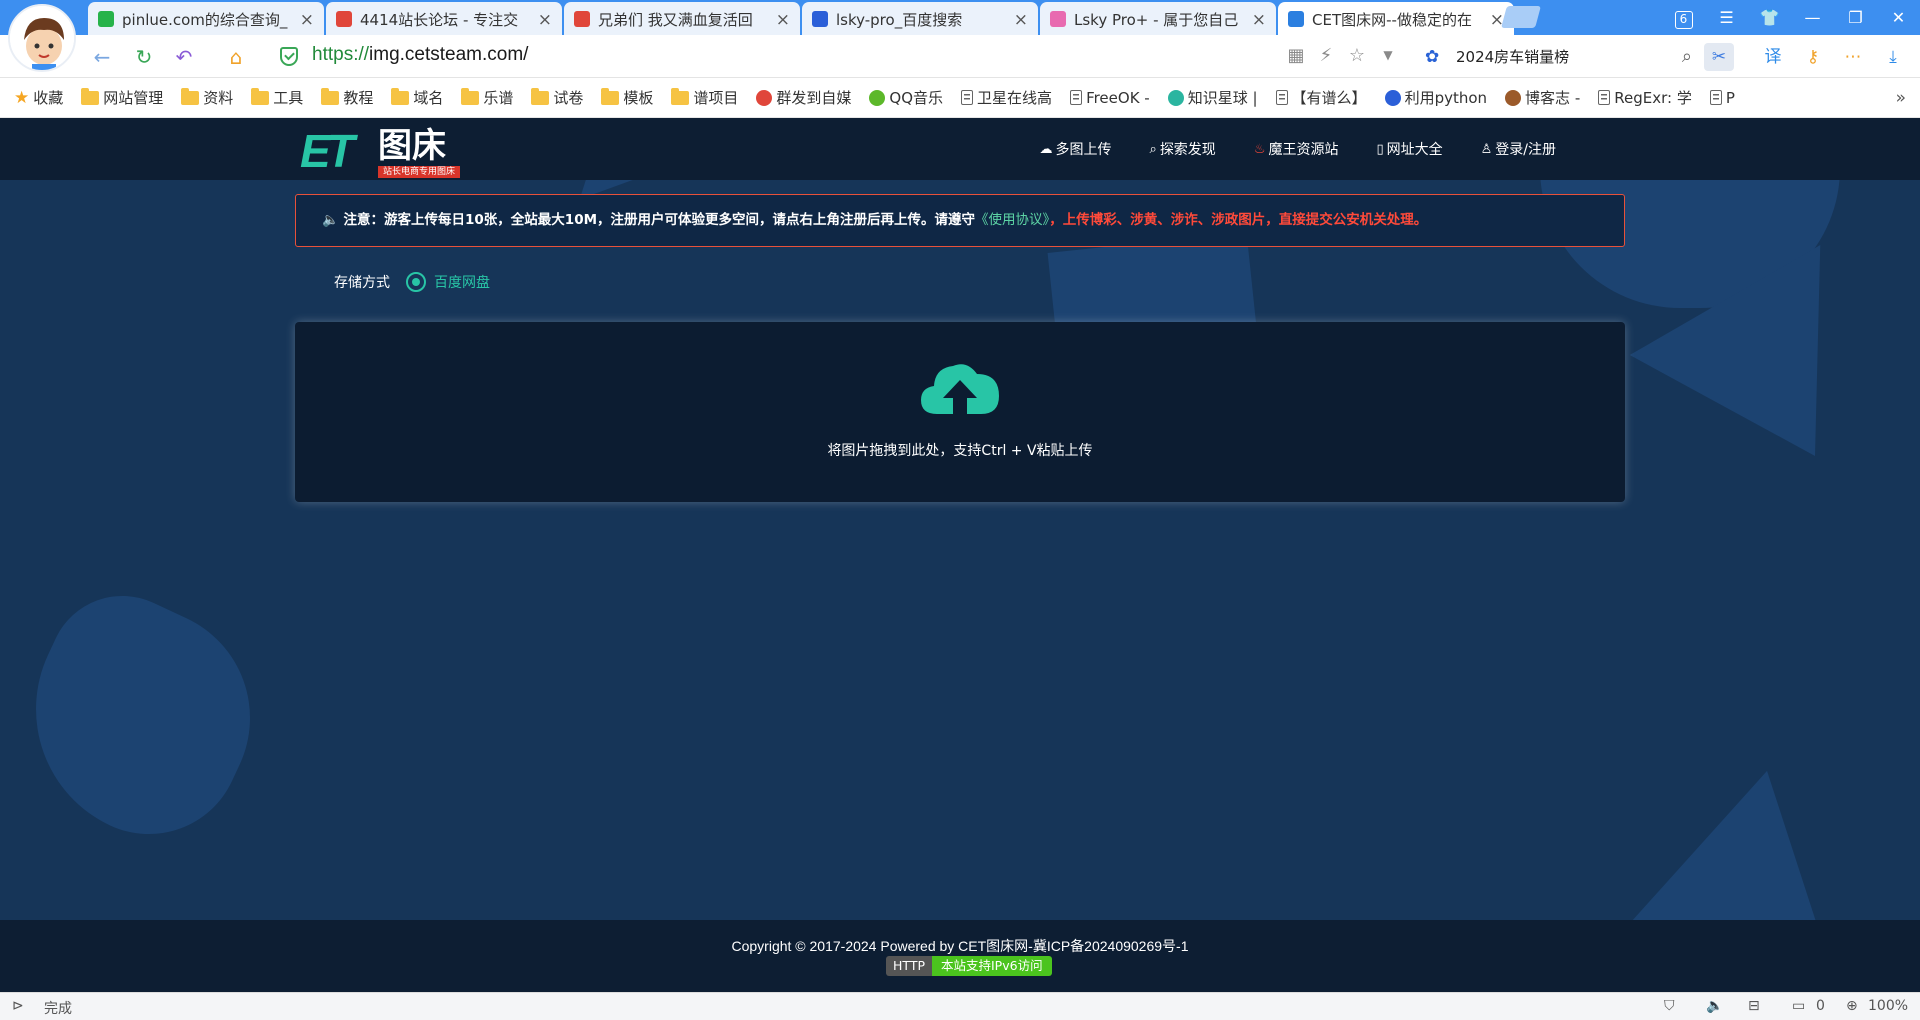 The height and width of the screenshot is (1020, 1920). I want to click on browser-tab: lsky-pro_百度搜索 ×, so click(920, 18).